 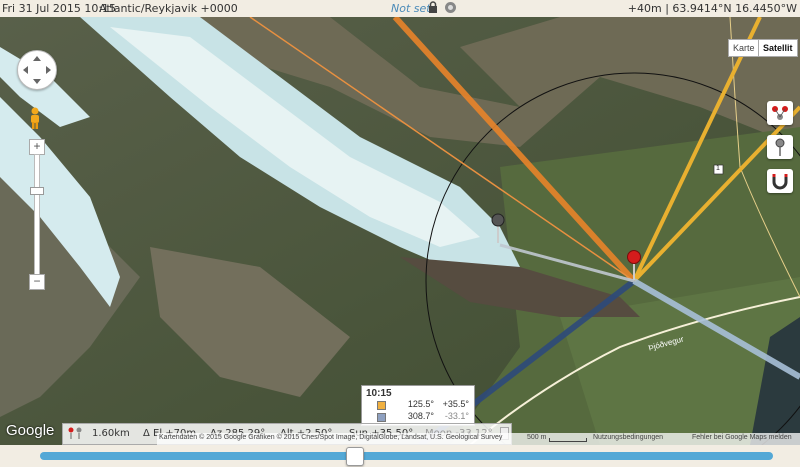 I want to click on moon-altitude: -33.1°, so click(x=456, y=416).